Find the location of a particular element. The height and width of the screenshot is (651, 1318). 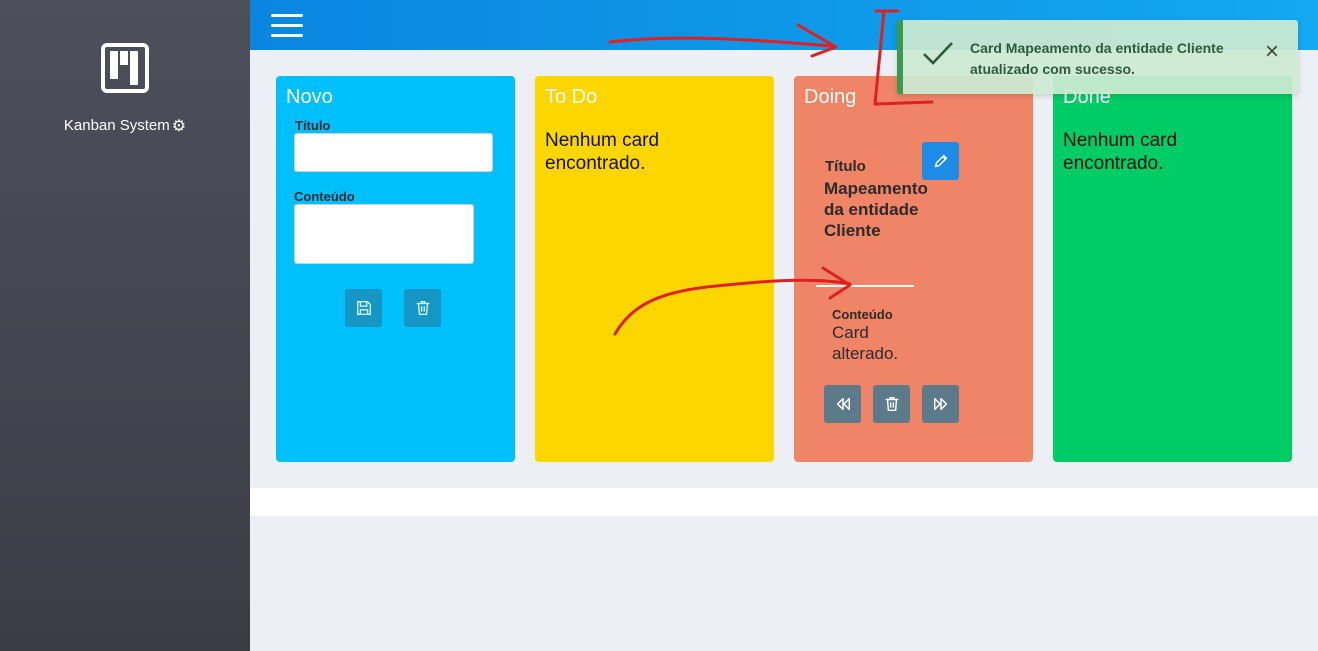

title-field-label: Título is located at coordinates (313, 125).